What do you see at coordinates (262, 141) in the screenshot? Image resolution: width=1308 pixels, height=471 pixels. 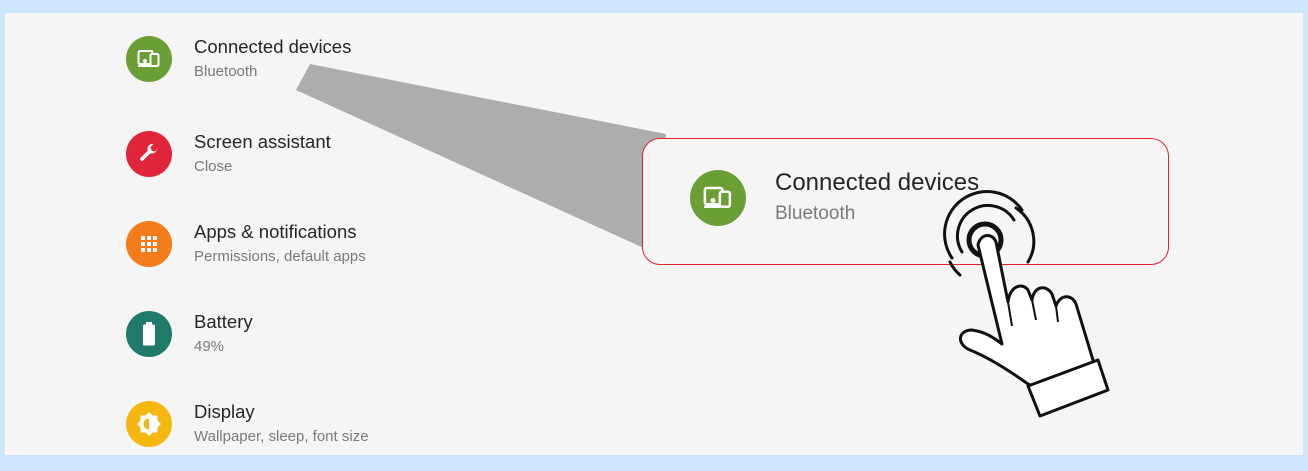 I see `item-title: Screen assistant` at bounding box center [262, 141].